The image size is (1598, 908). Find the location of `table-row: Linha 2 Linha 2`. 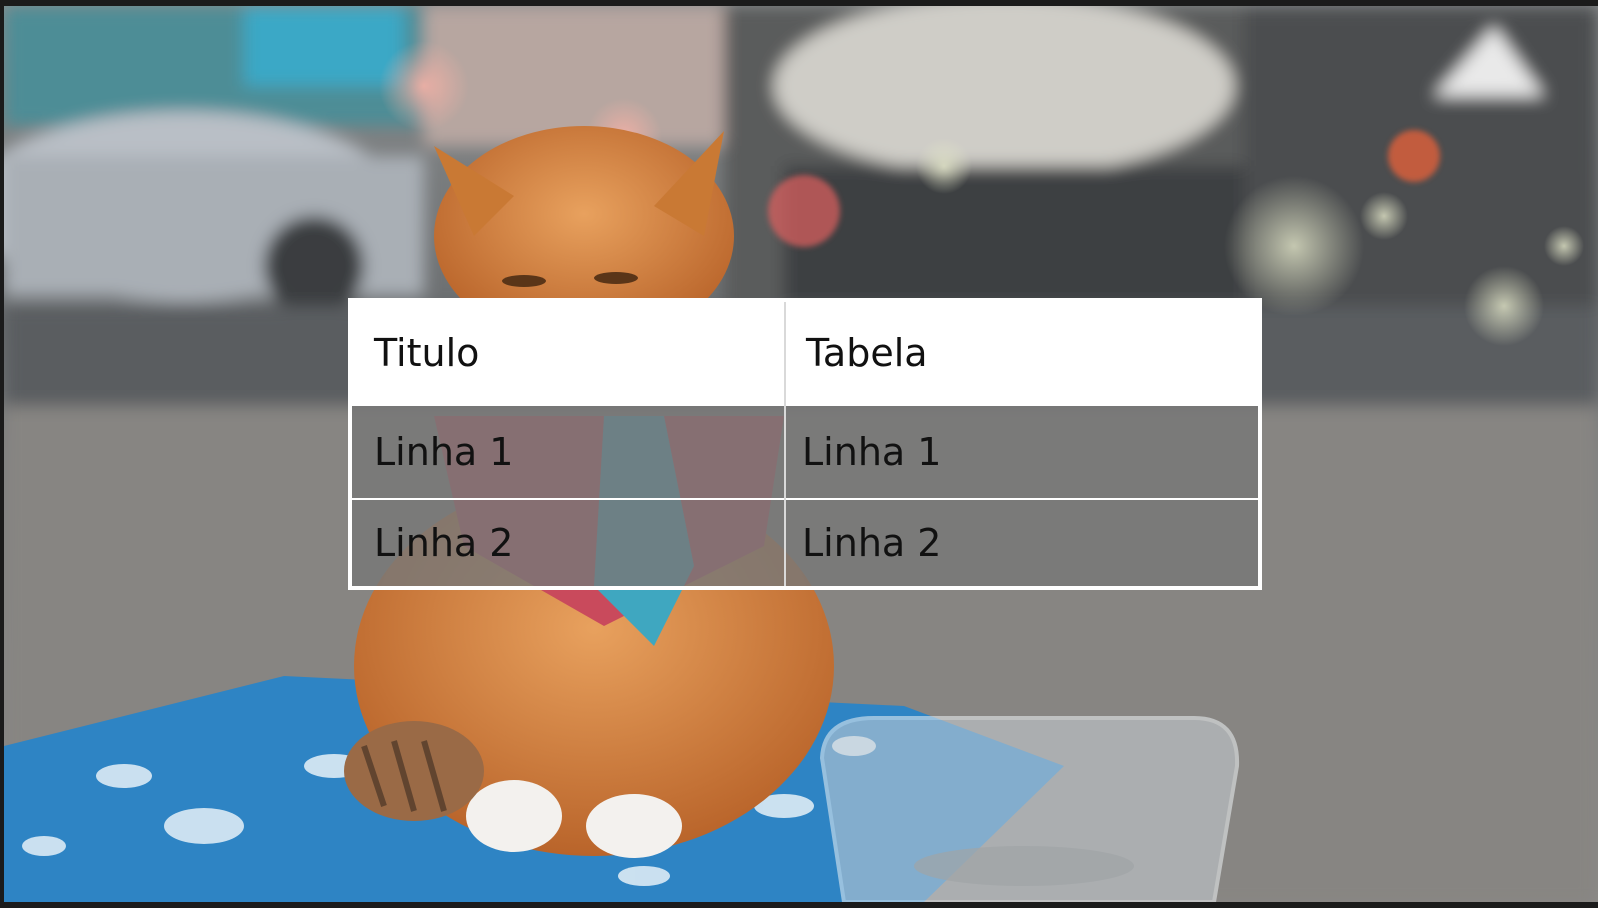

table-row: Linha 2 Linha 2 is located at coordinates (805, 543).